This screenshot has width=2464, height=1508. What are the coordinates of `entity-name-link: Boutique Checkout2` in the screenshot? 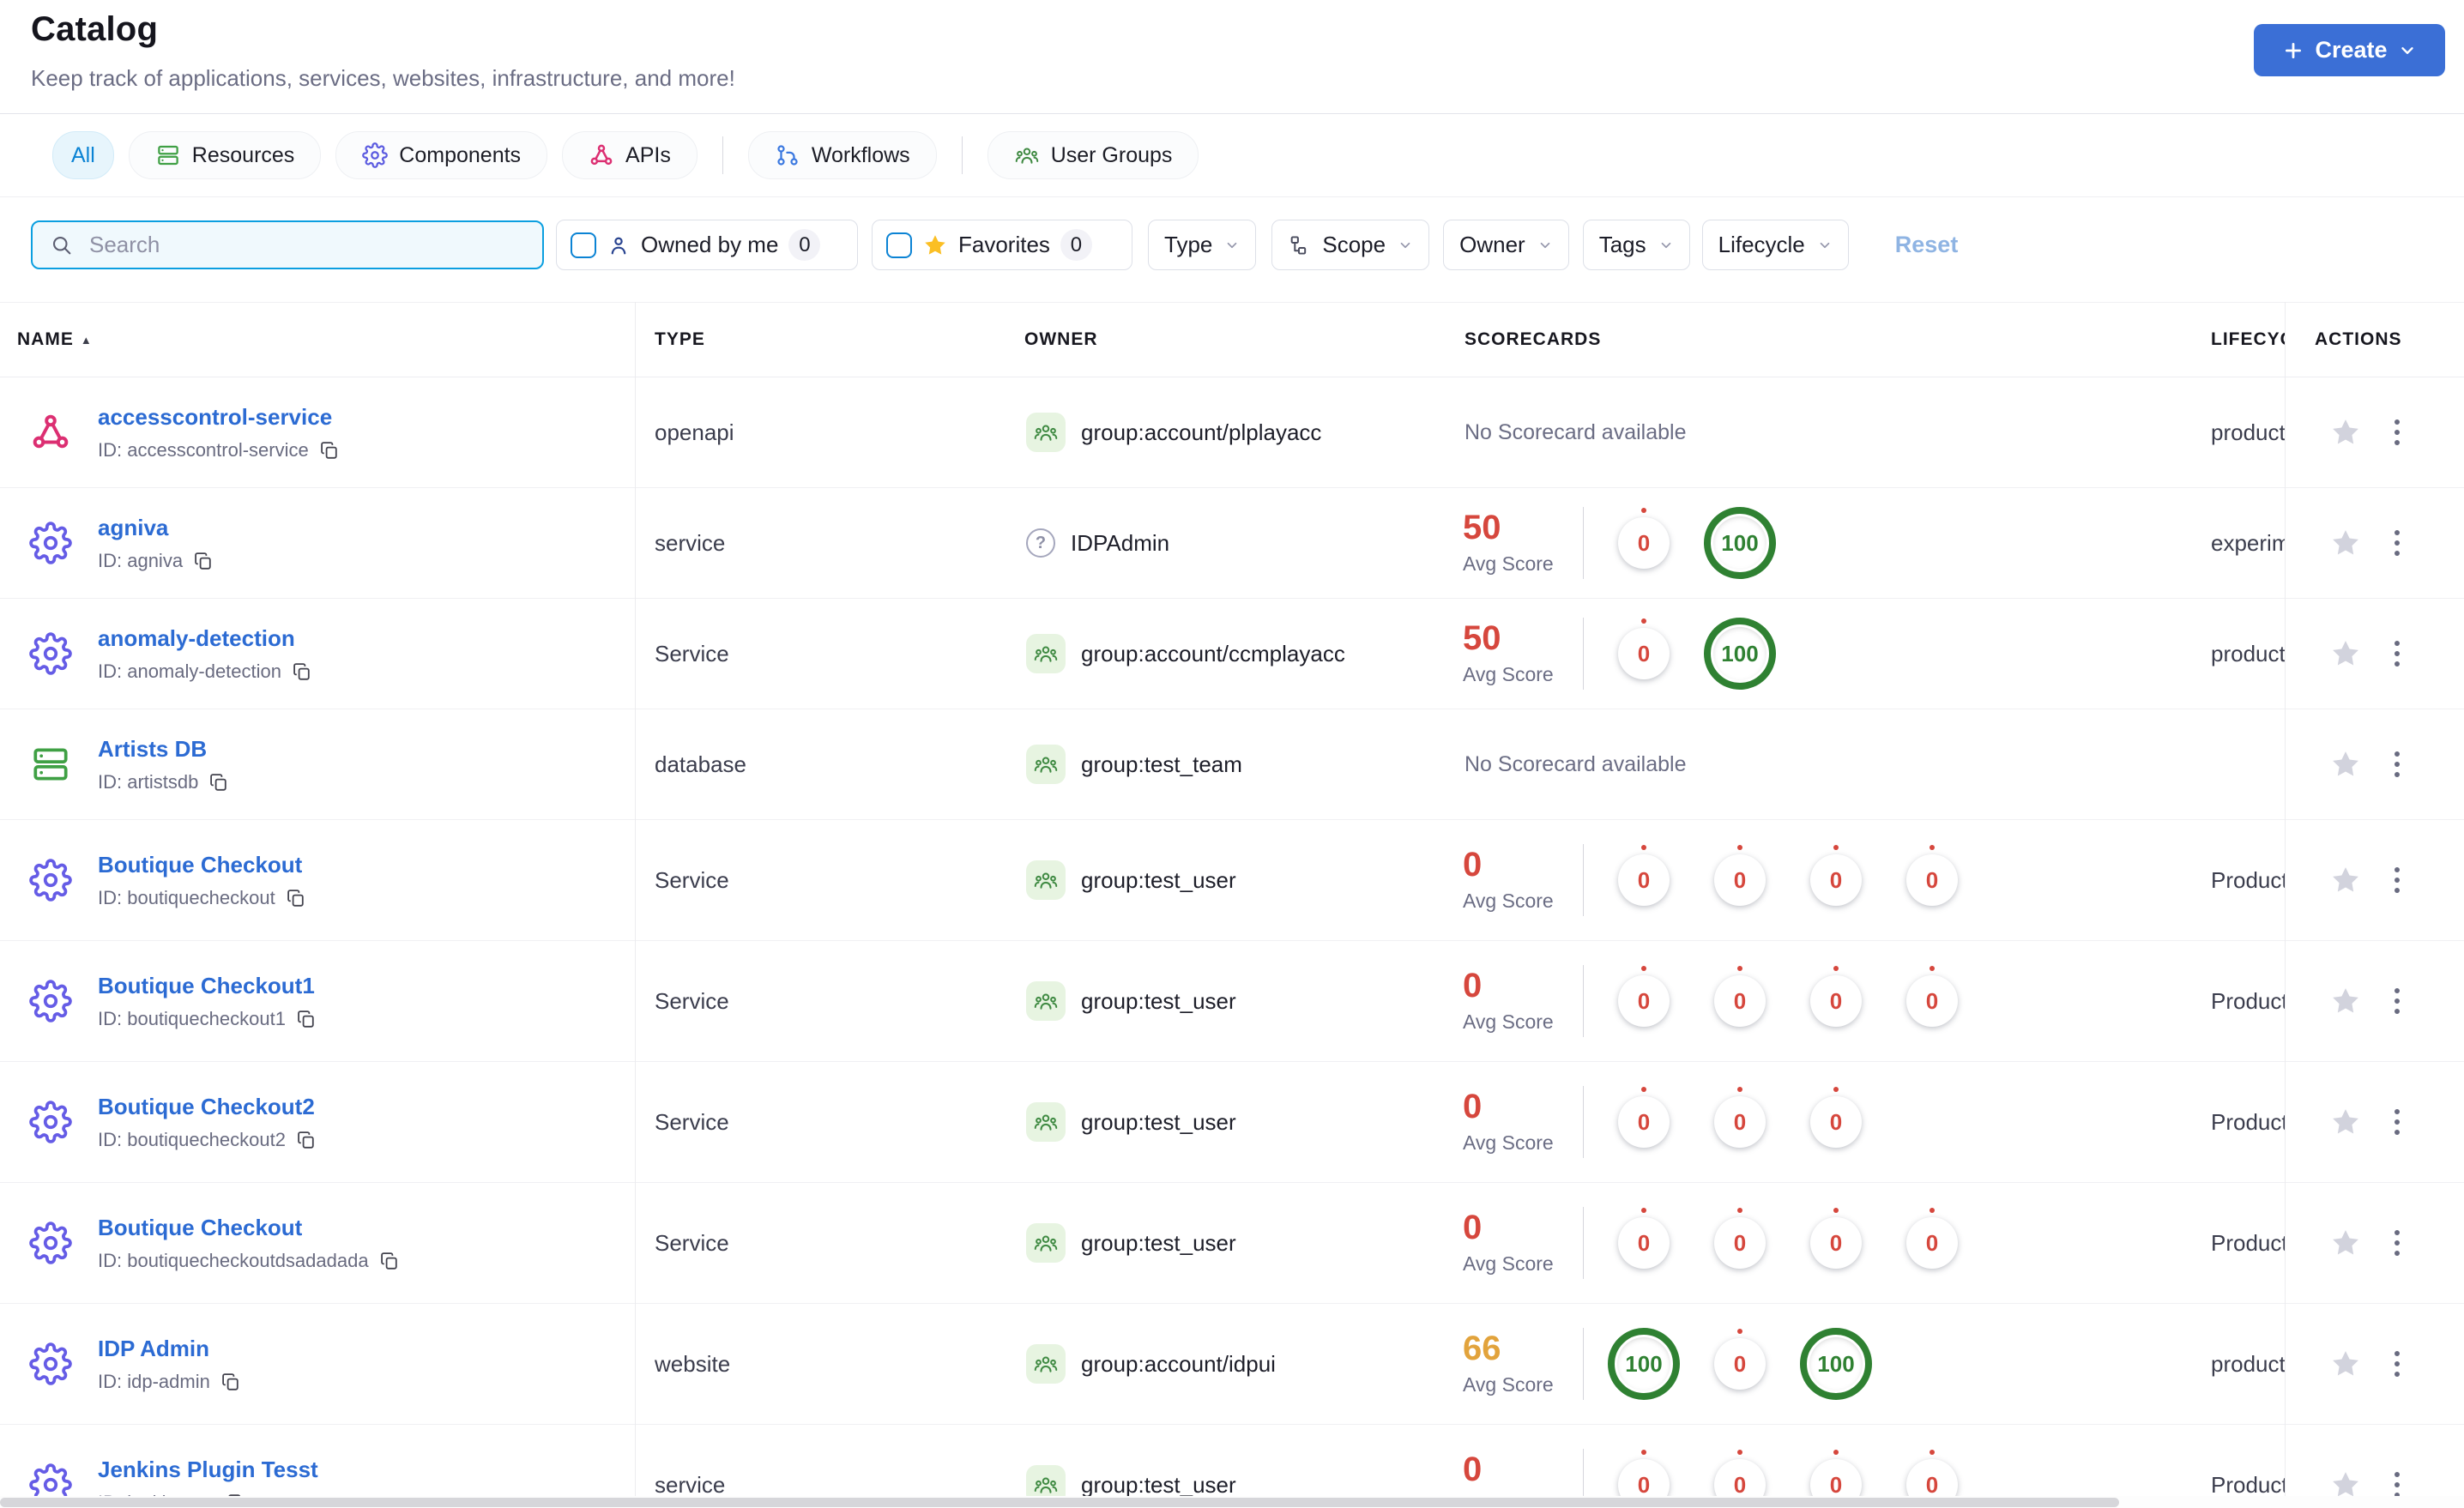 It's located at (206, 1107).